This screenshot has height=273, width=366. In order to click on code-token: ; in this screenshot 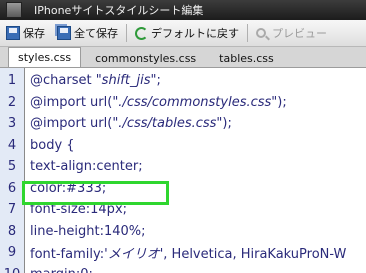, I will do `click(158, 81)`.